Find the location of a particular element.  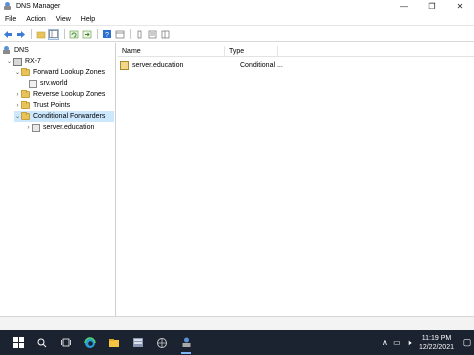

windows-logo-icon is located at coordinates (18, 342).